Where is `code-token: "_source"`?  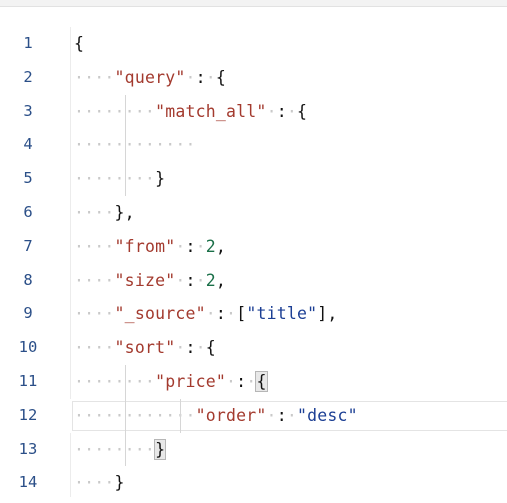
code-token: "_source" is located at coordinates (160, 314).